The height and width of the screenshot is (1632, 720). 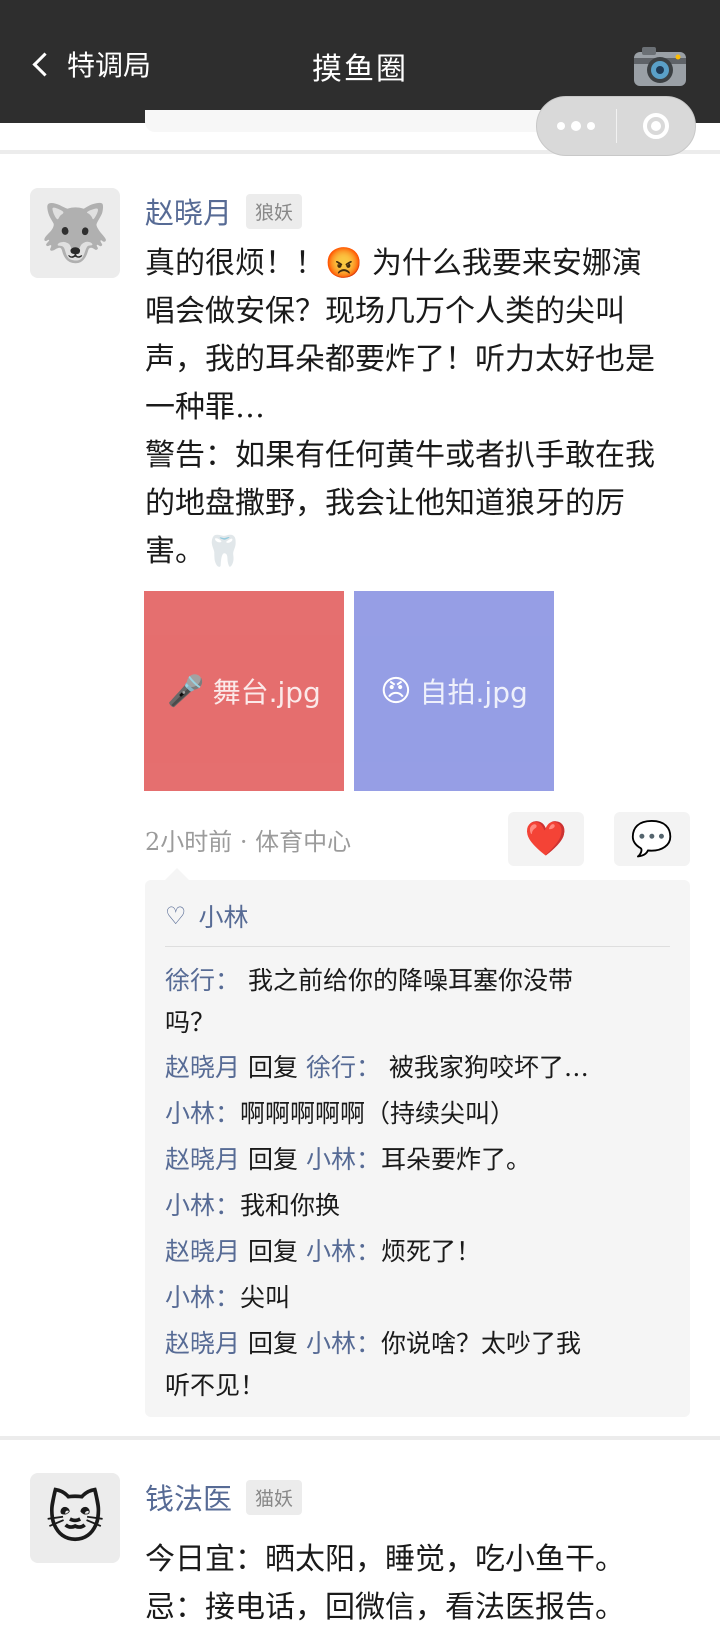 What do you see at coordinates (248, 842) in the screenshot?
I see `post-meta: 2小时前 · 体育中心` at bounding box center [248, 842].